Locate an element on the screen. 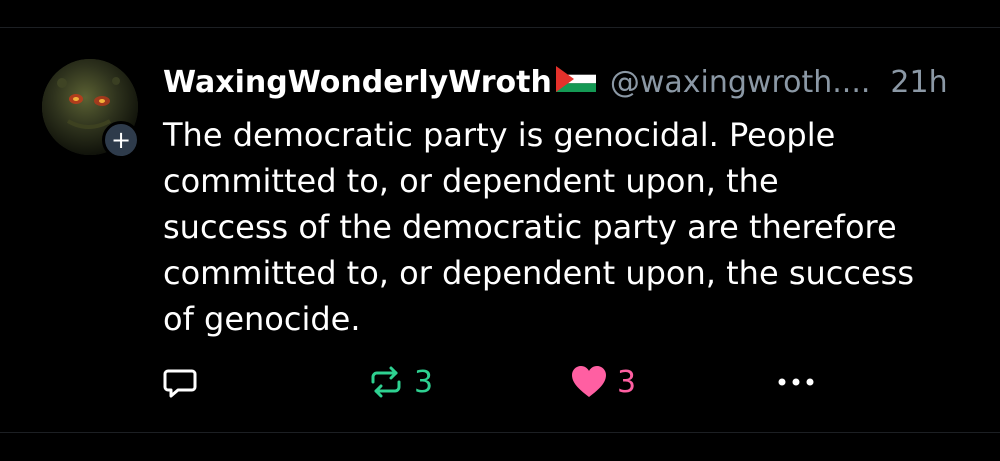 Image resolution: width=1000 pixels, height=461 pixels. like-button: 3 is located at coordinates (602, 382).